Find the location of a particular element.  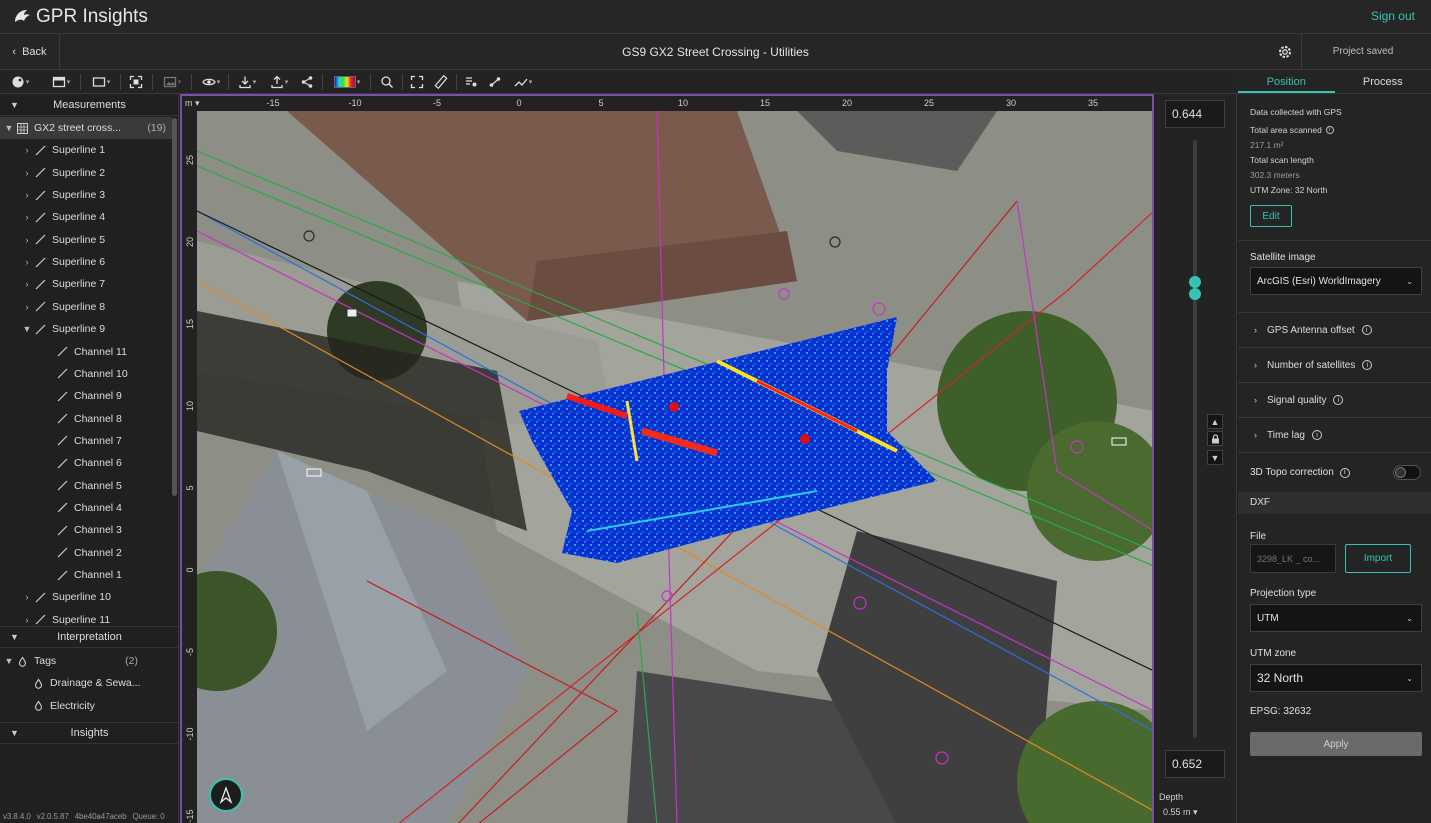

superline-item: › Superline 2 is located at coordinates (86, 173).